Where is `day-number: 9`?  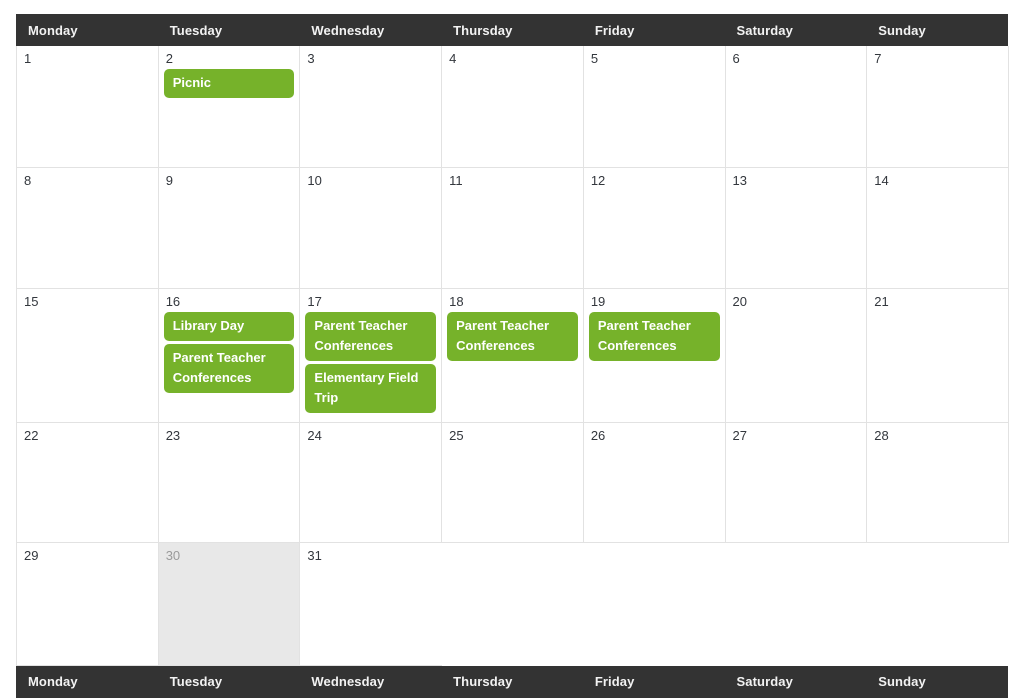 day-number: 9 is located at coordinates (169, 180).